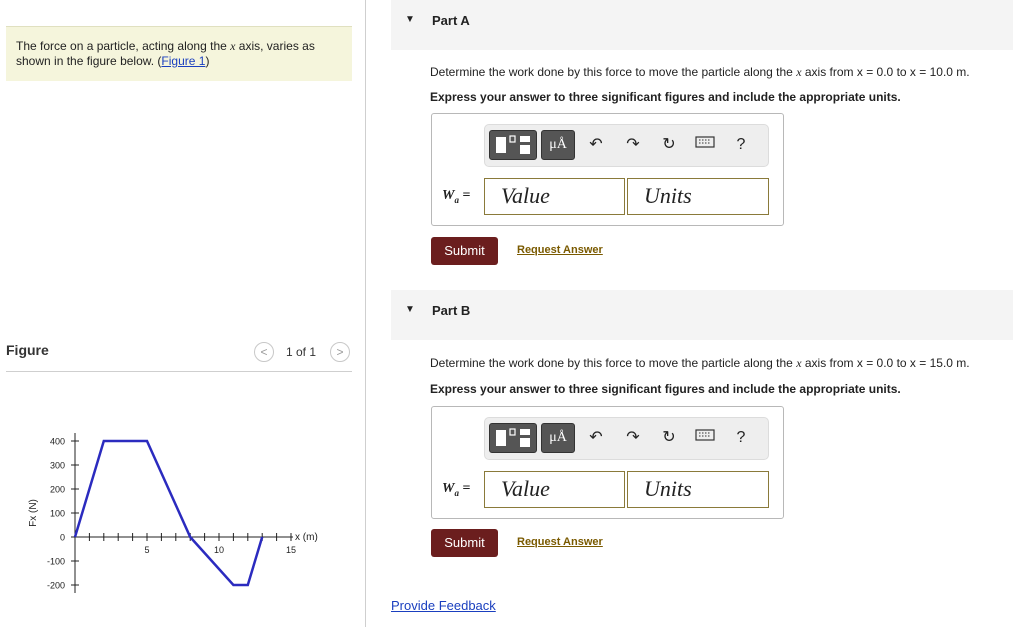 Image resolution: width=1013 pixels, height=627 pixels. I want to click on figure-pager: 1 of 1, so click(301, 352).